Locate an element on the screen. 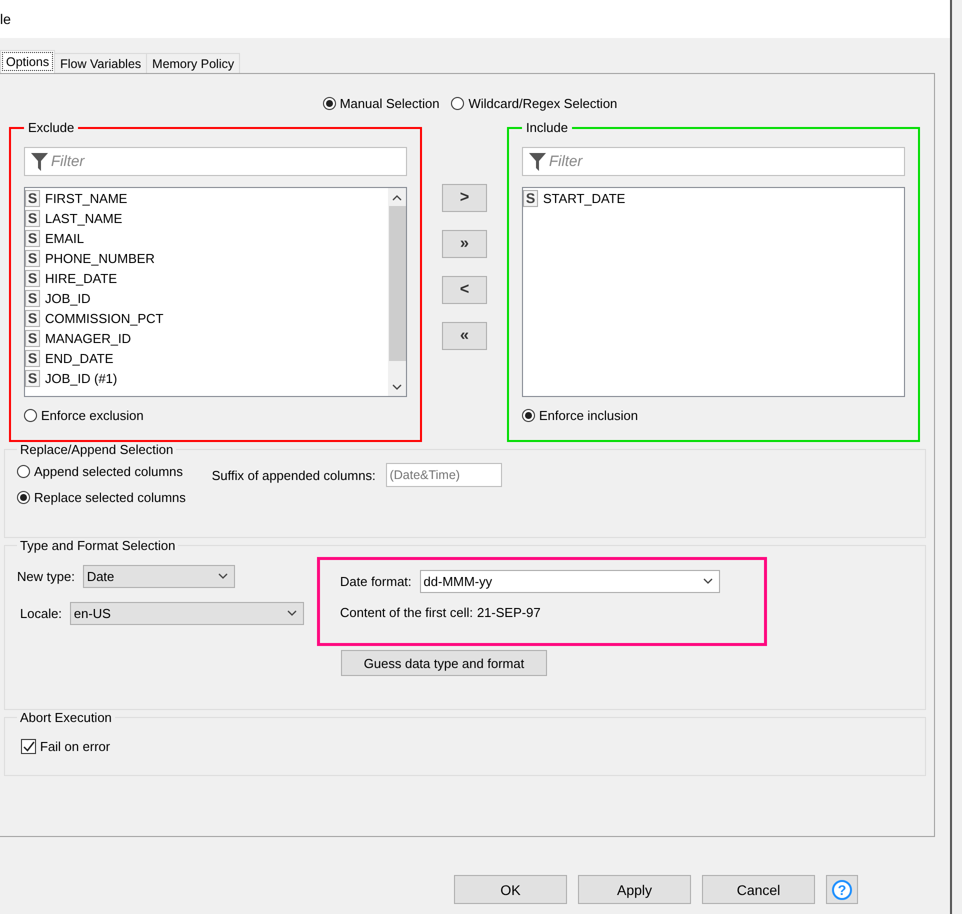 This screenshot has width=962, height=914. scroll-down-icon is located at coordinates (397, 387).